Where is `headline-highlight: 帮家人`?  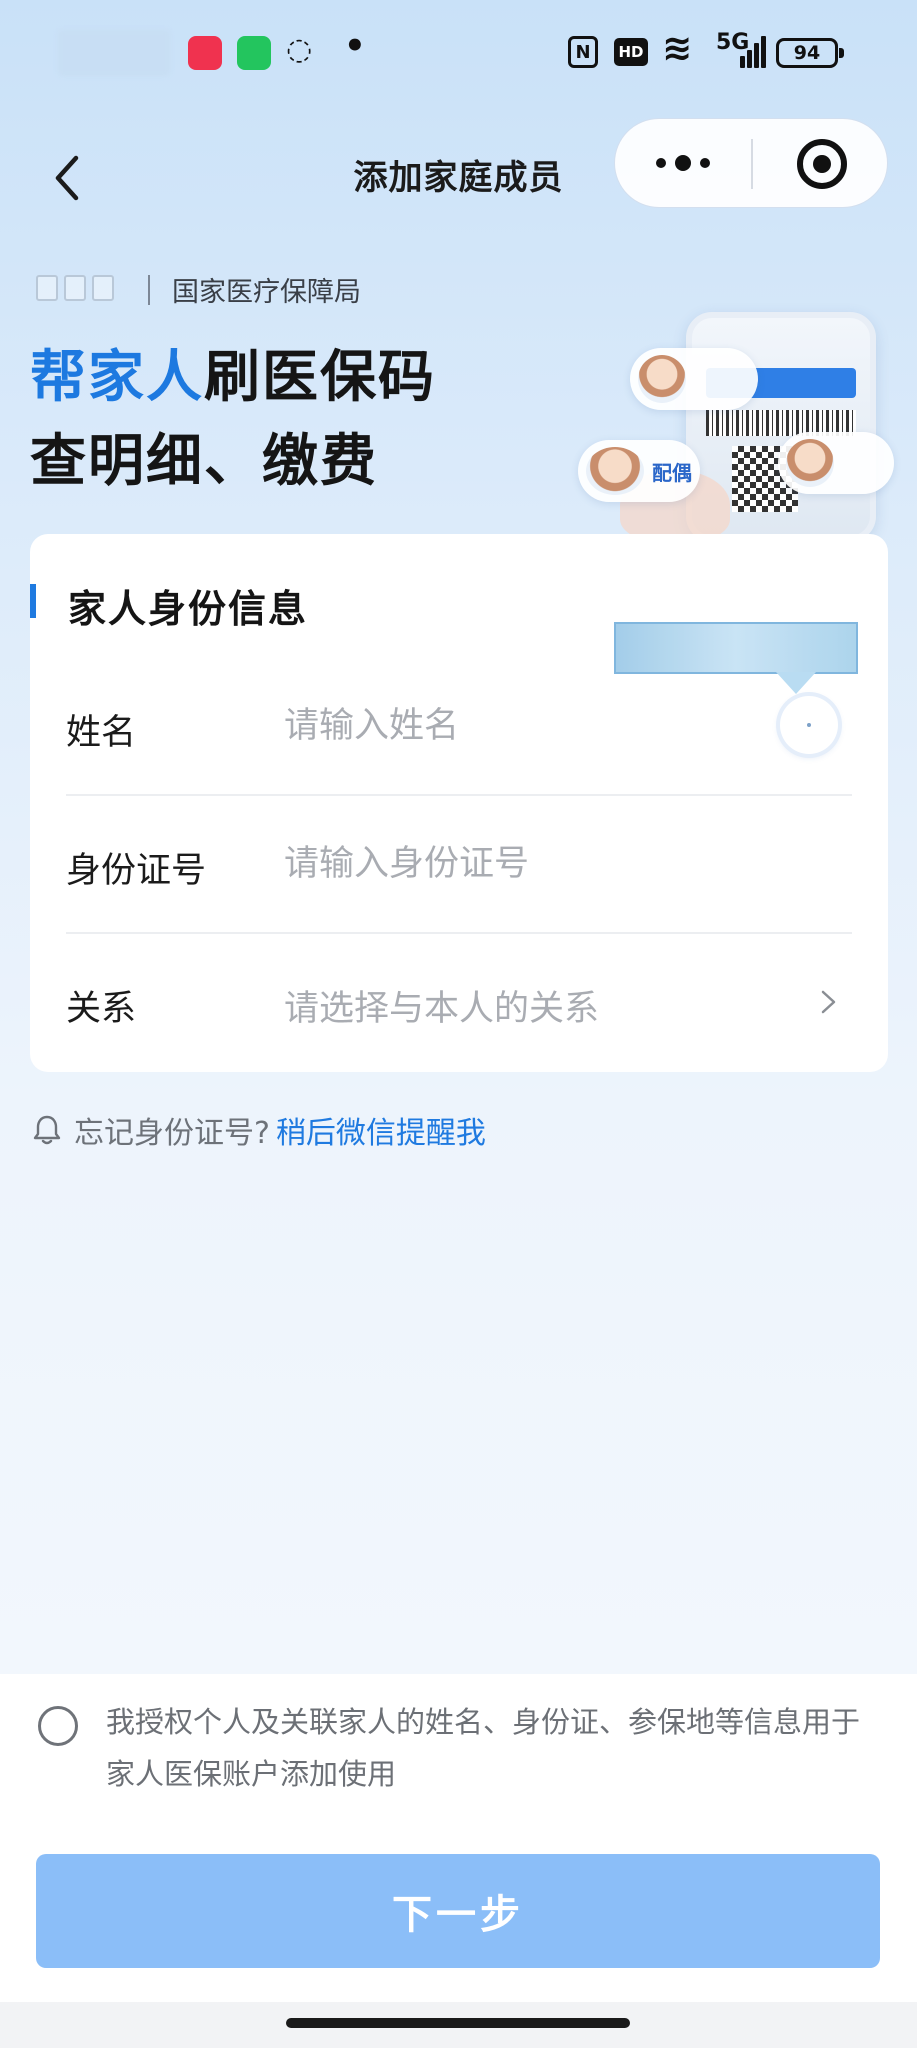
headline-highlight: 帮家人 is located at coordinates (117, 377).